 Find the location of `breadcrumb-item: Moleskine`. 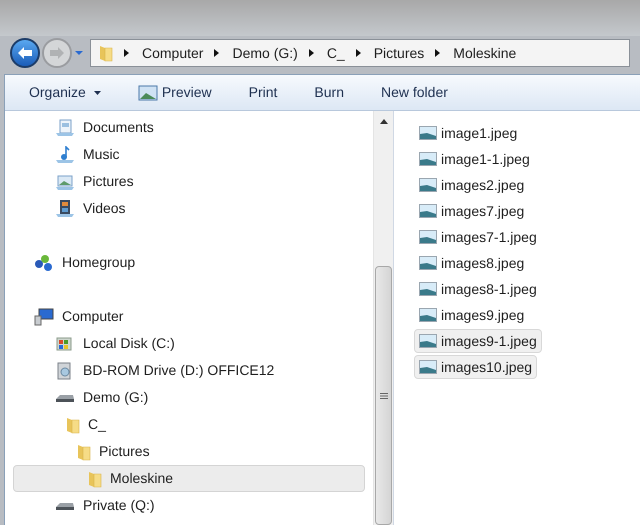

breadcrumb-item: Moleskine is located at coordinates (484, 53).